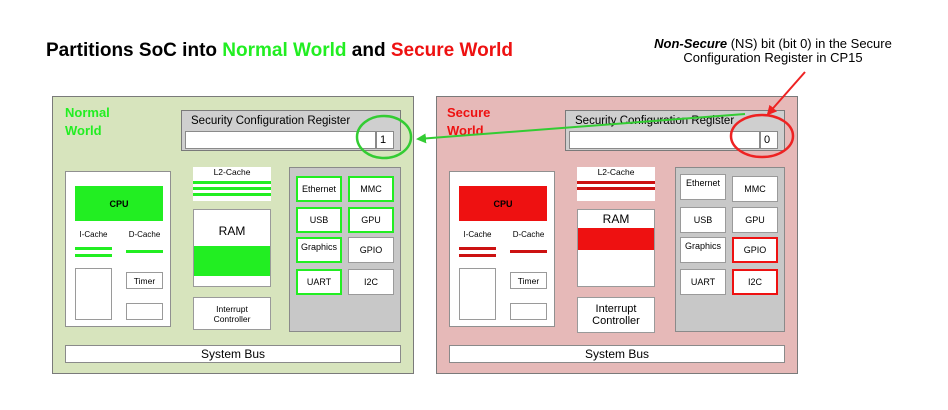 Image resolution: width=948 pixels, height=410 pixels. I want to click on ns-note-arrow, so click(786, 93).